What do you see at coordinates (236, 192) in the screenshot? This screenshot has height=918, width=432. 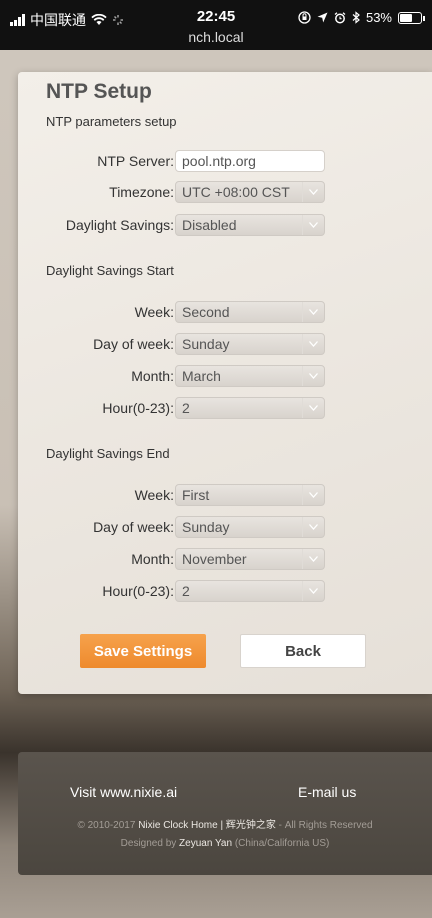 I see `timezone-value: UTC +08:00 CST` at bounding box center [236, 192].